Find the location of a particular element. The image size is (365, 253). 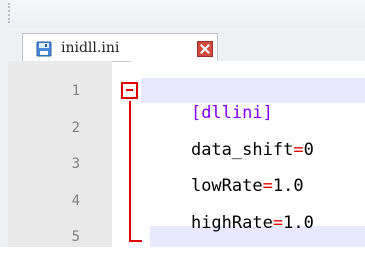

line-number: 3 is located at coordinates (75, 164).